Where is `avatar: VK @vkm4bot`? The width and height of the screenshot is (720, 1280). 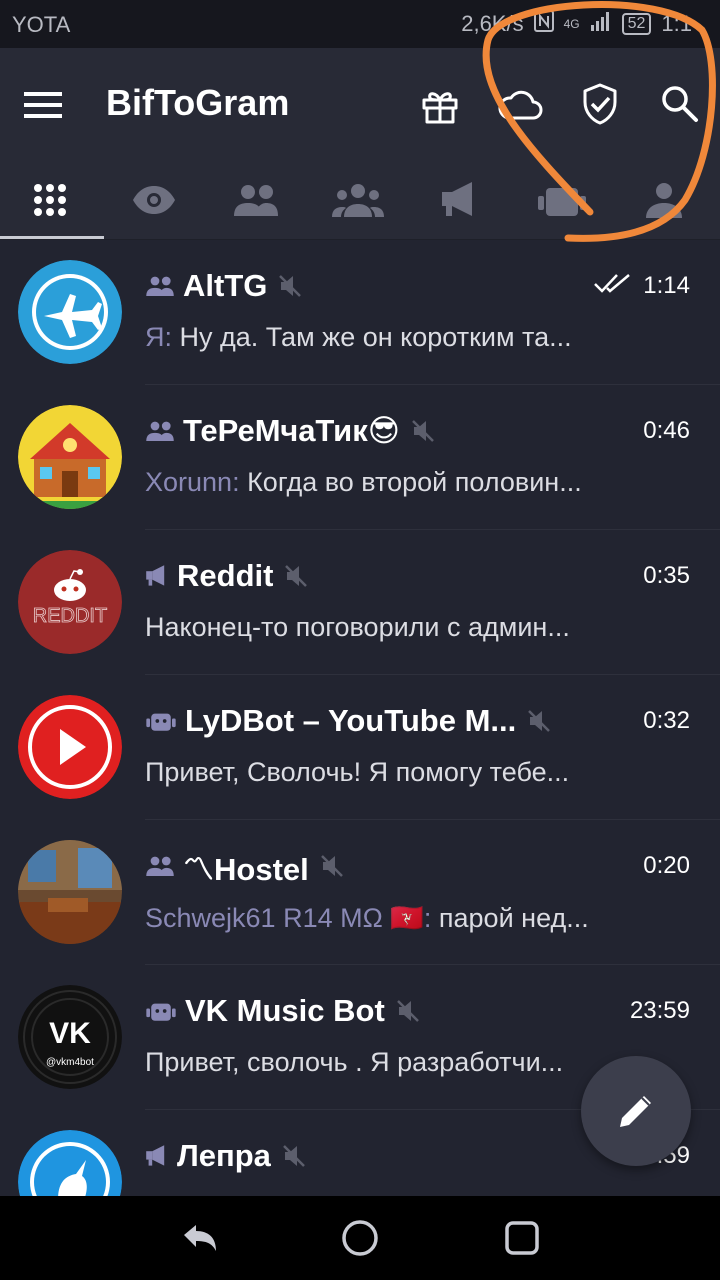
avatar: VK @vkm4bot is located at coordinates (70, 1037).